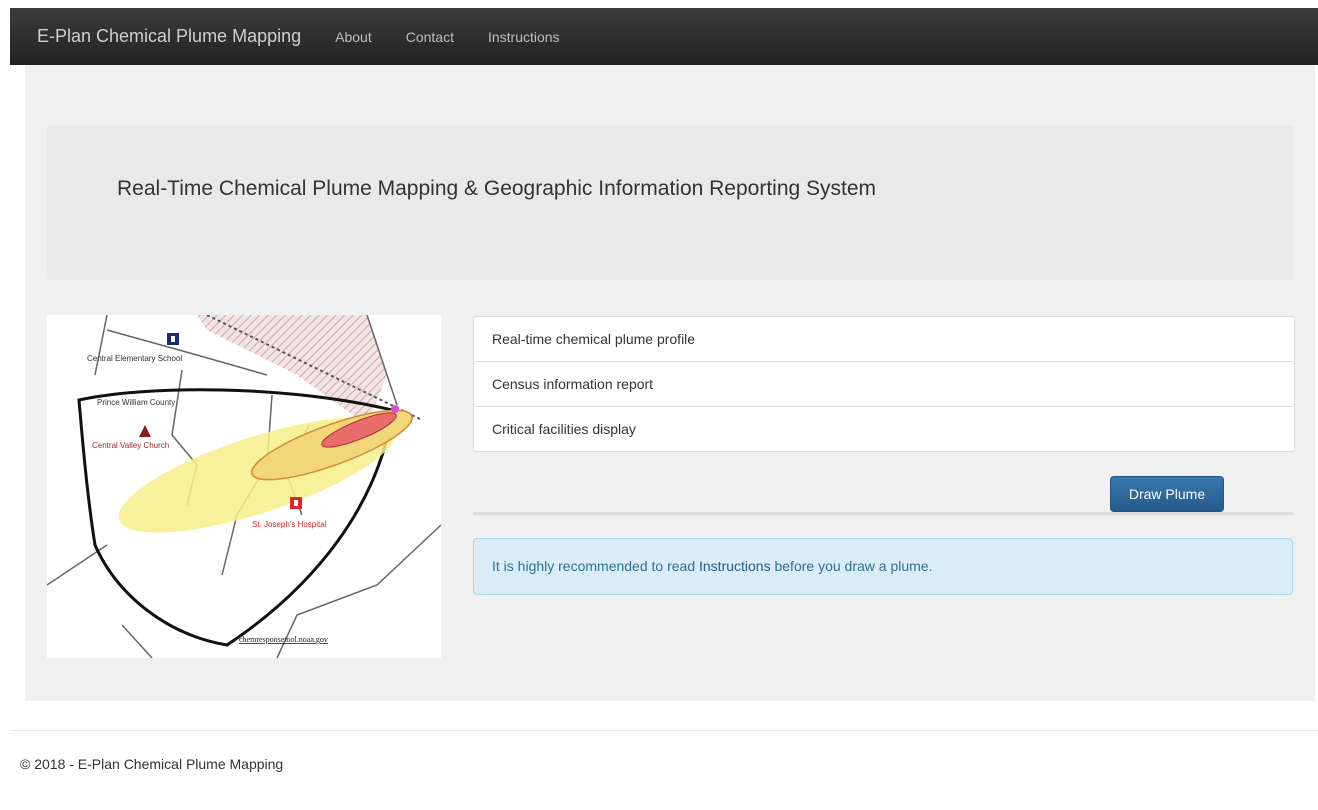 The image size is (1318, 810). I want to click on hospital-label: St. Joseph's Hospital, so click(289, 524).